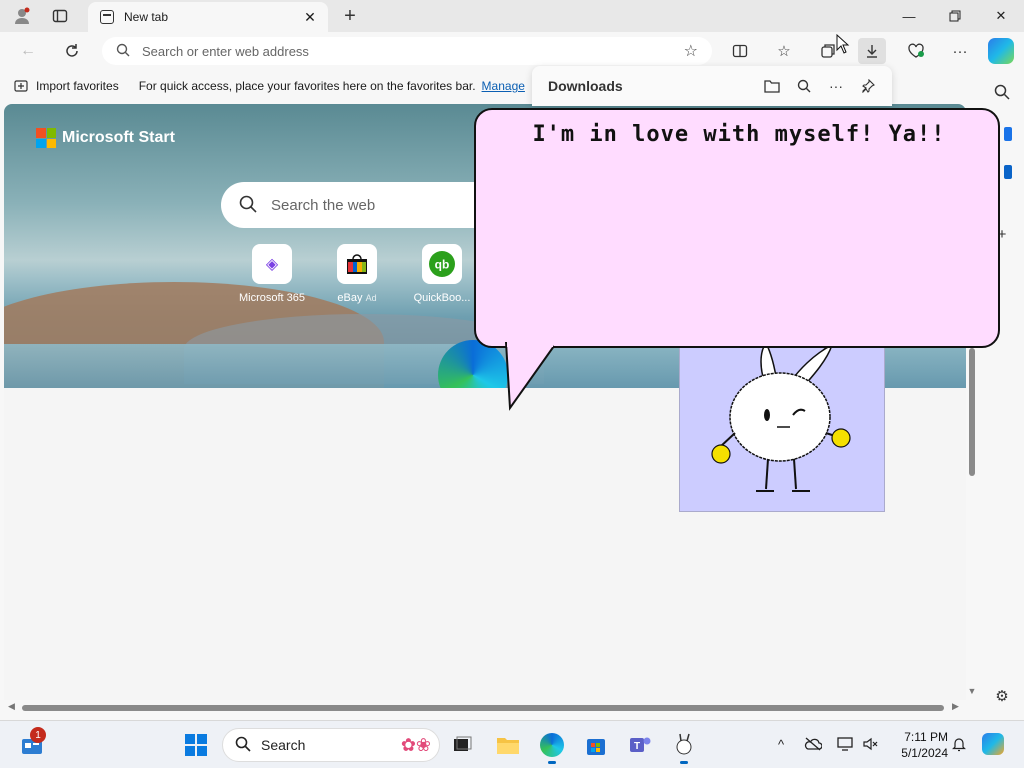 The height and width of the screenshot is (768, 1024). Describe the element at coordinates (415, 744) in the screenshot. I see `flowers-highlight-icon: ✿❀` at that location.